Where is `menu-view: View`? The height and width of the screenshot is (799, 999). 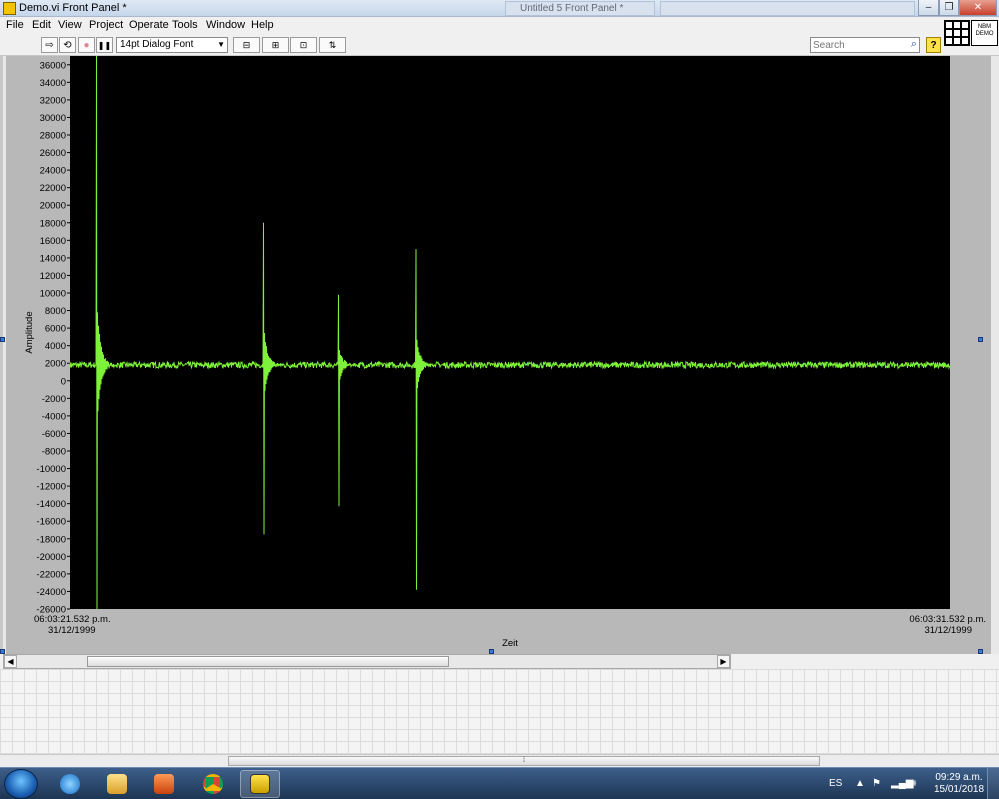
menu-view: View is located at coordinates (70, 25).